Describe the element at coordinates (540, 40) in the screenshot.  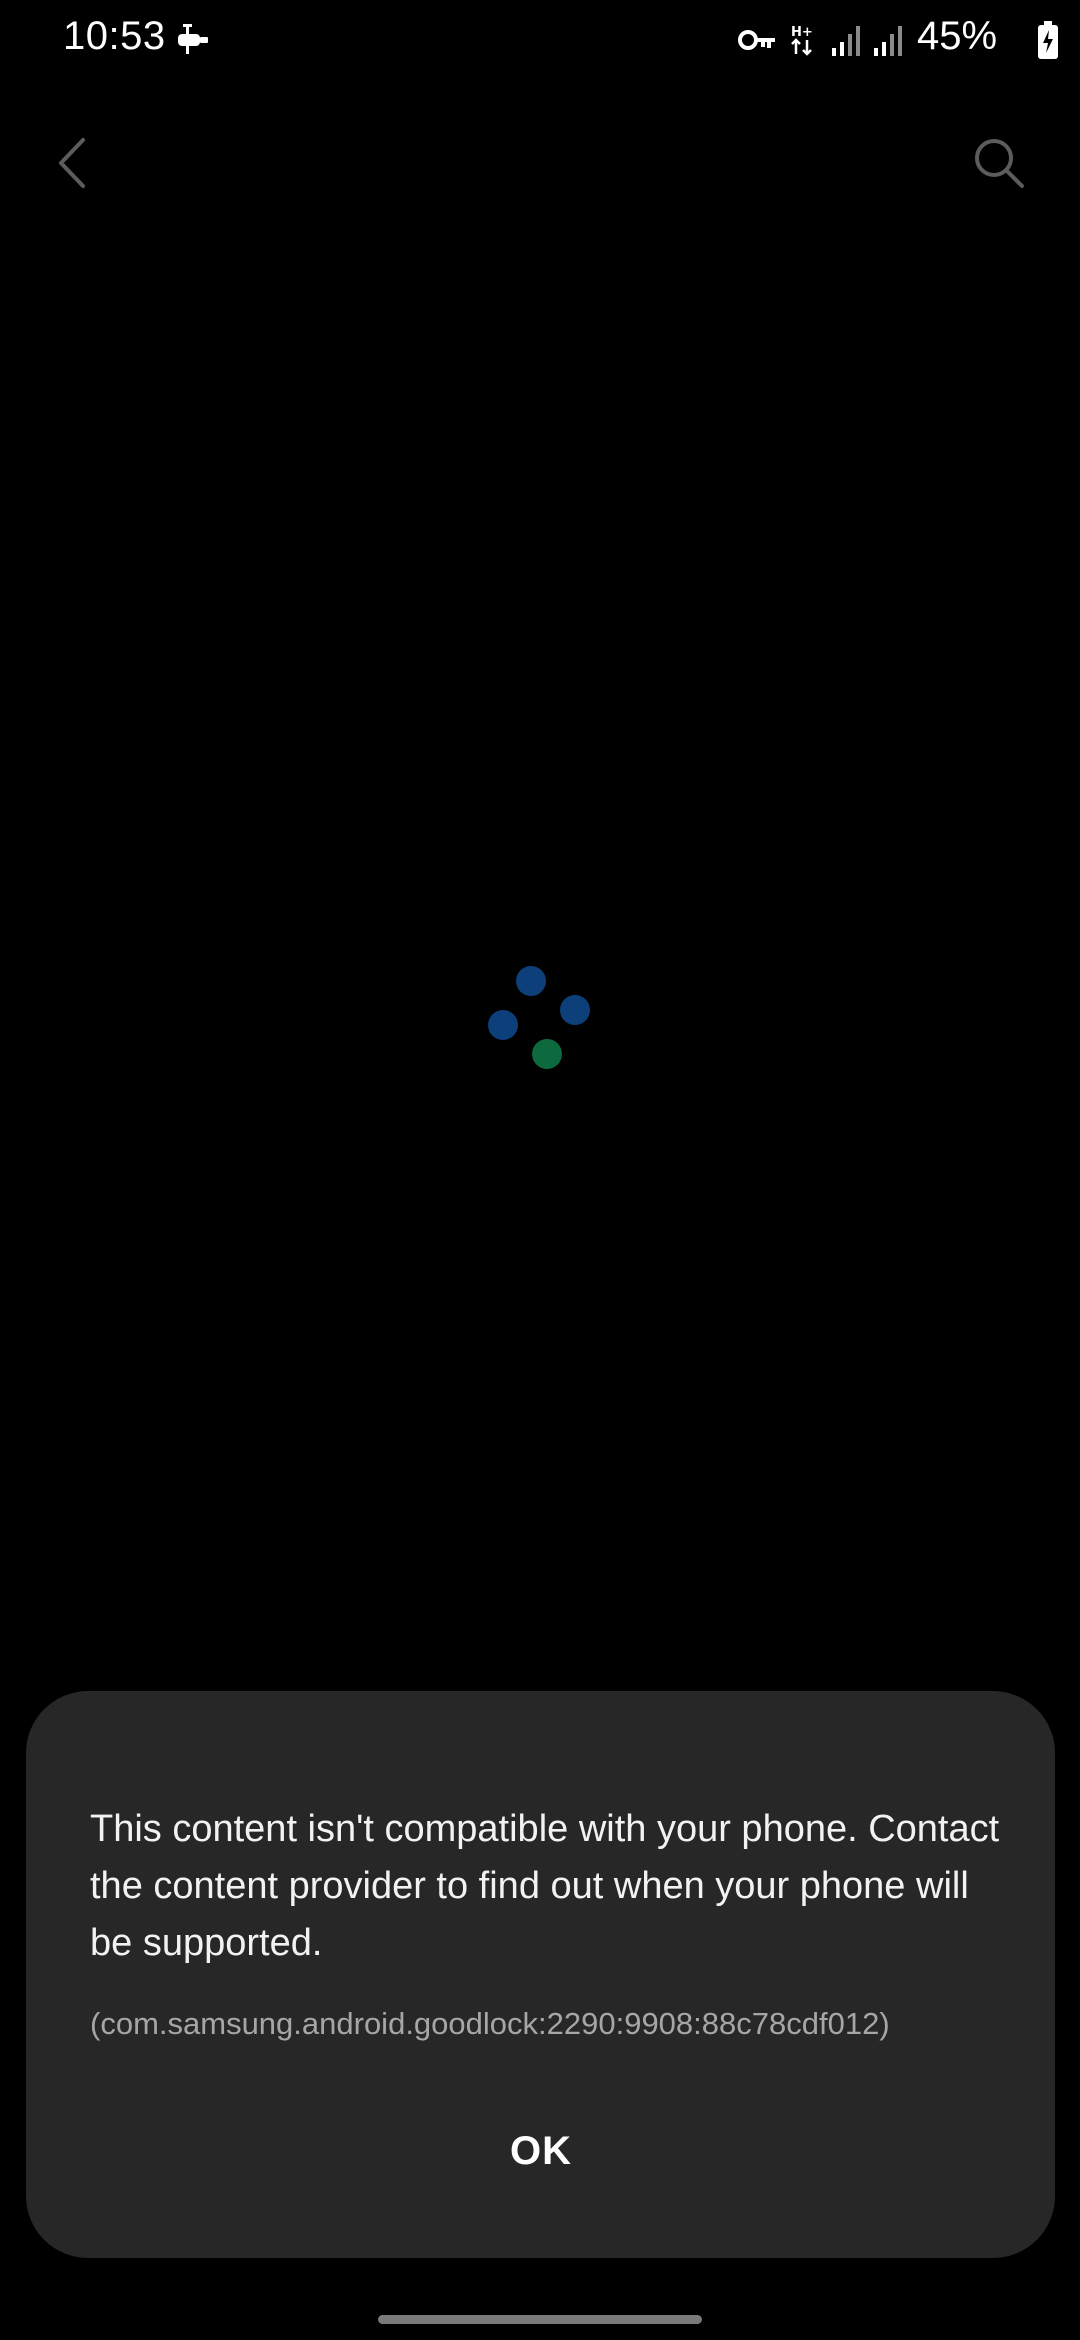
I see `status-bar: 10:53 H+ 45%` at that location.